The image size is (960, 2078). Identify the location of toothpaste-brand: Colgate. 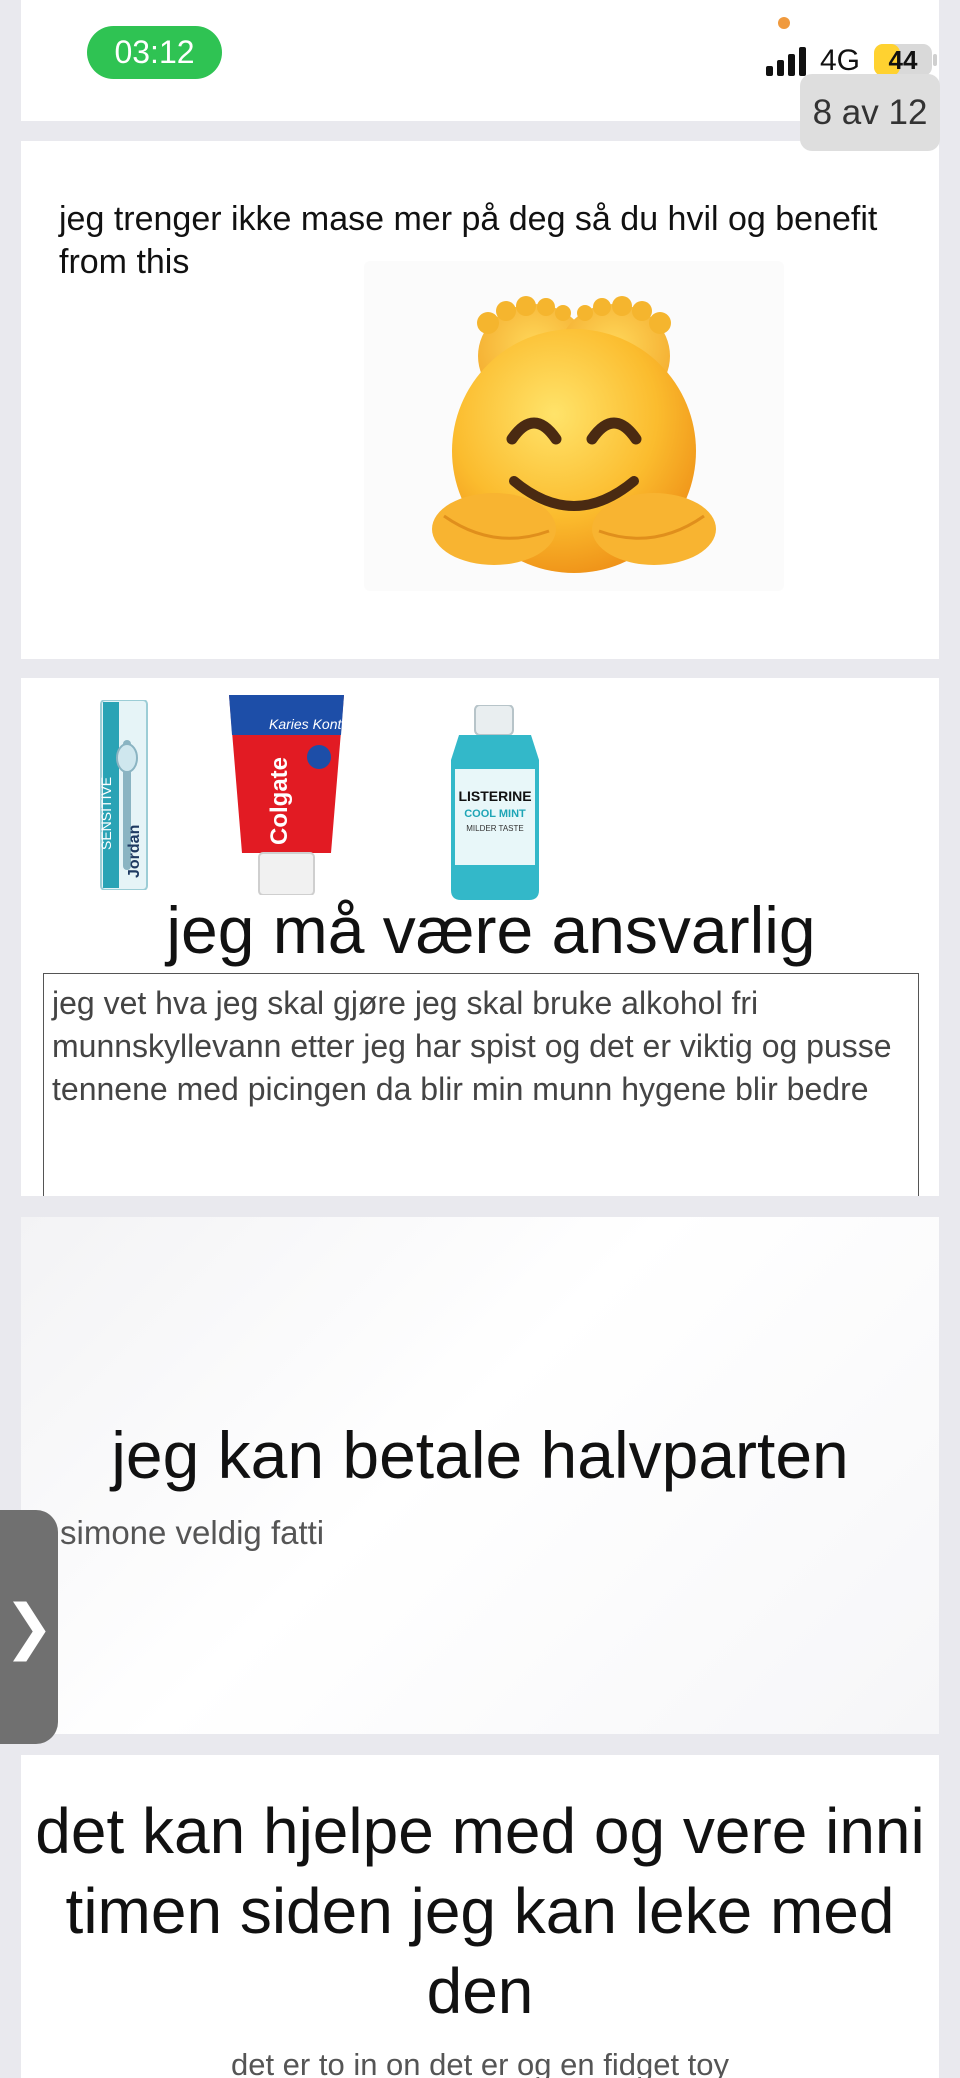
(279, 801).